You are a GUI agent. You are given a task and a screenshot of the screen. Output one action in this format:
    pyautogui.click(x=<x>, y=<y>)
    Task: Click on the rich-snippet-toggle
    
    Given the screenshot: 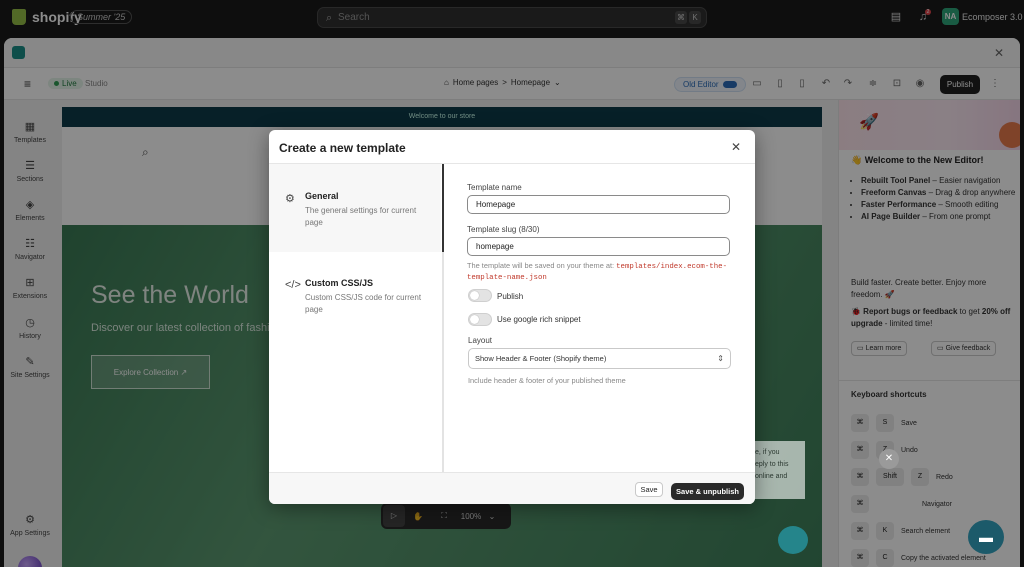 What is the action you would take?
    pyautogui.click(x=480, y=319)
    